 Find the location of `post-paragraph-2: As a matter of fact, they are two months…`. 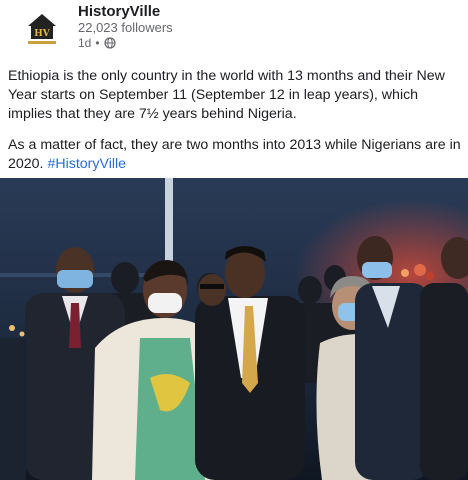

post-paragraph-2: As a matter of fact, they are two months… is located at coordinates (237, 155).